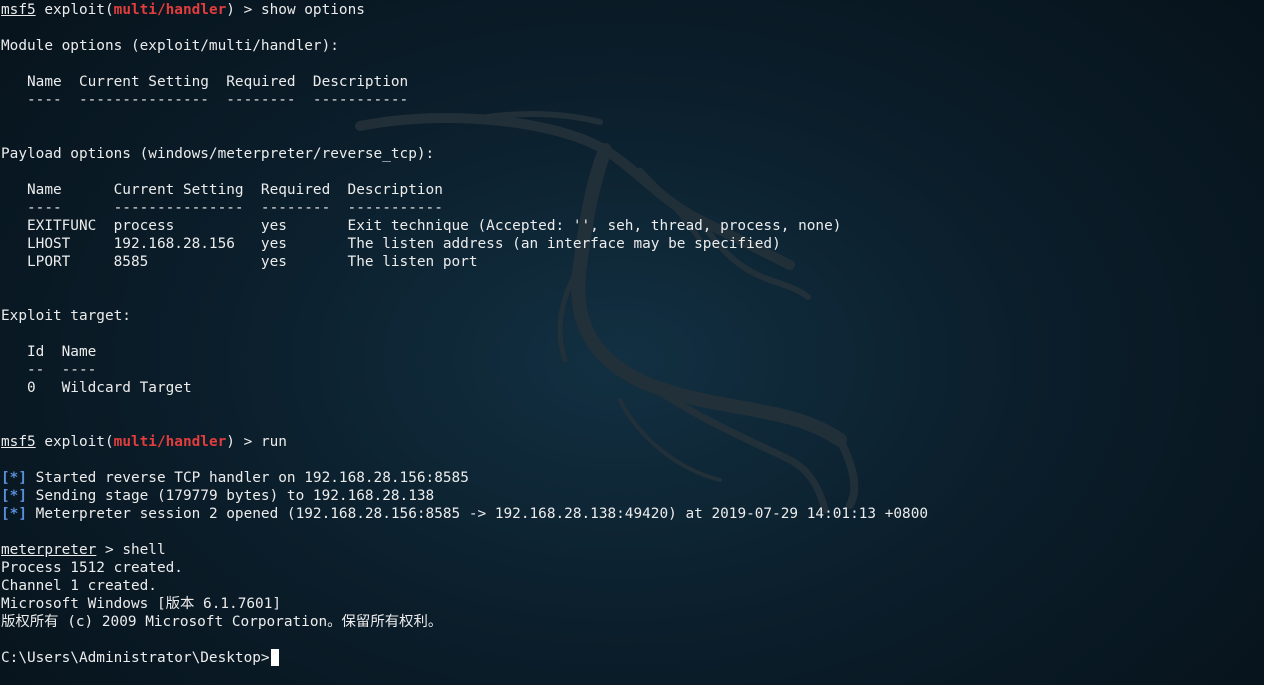 Image resolution: width=1264 pixels, height=685 pixels. I want to click on prompt-line-shell: meterpreter > shell, so click(83, 550).